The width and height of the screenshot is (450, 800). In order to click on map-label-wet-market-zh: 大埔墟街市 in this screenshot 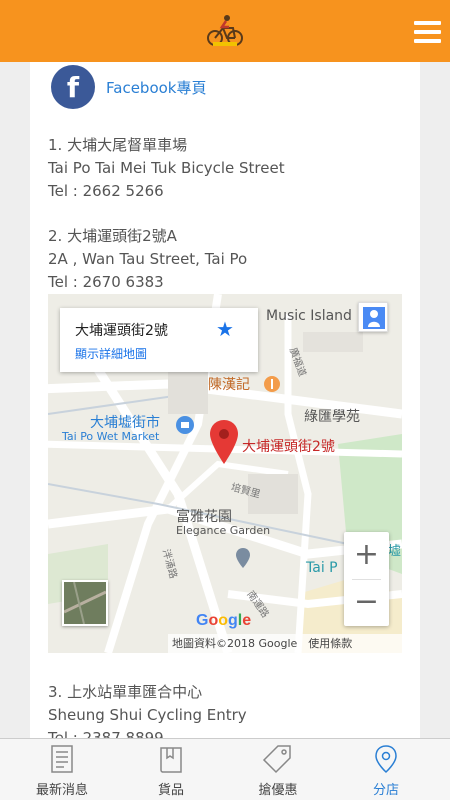, I will do `click(125, 423)`.